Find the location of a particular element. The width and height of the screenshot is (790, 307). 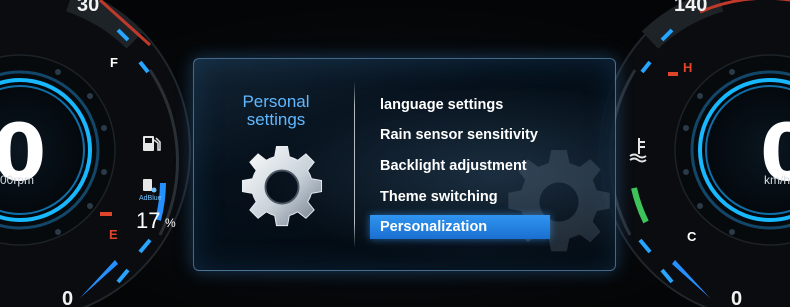

menu-item-rain-sensor-sensitivity: Rain sensor sensitivity is located at coordinates (460, 135).